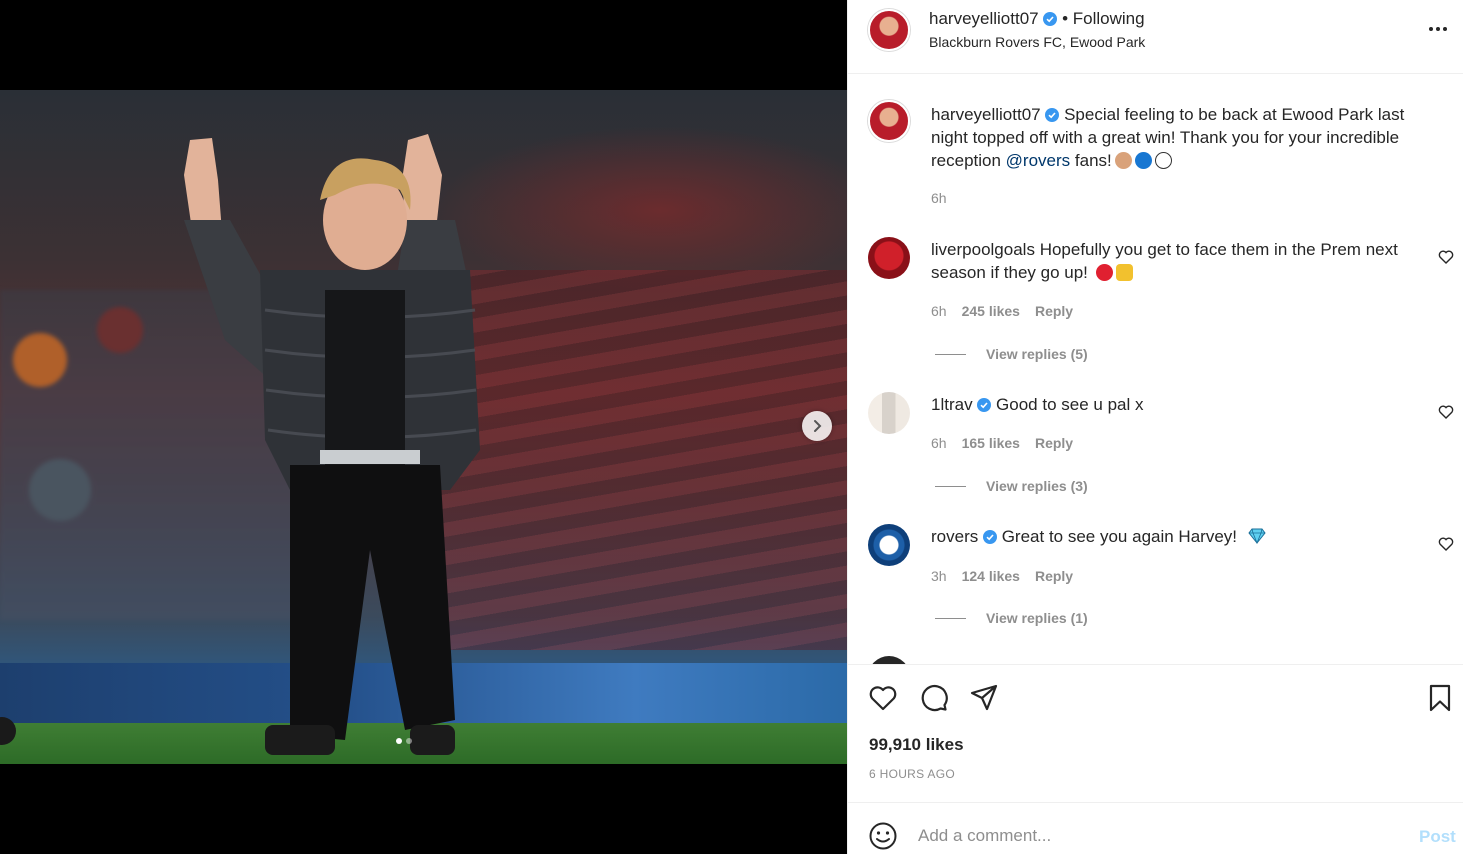  Describe the element at coordinates (1257, 536) in the screenshot. I see `gem-emoji` at that location.